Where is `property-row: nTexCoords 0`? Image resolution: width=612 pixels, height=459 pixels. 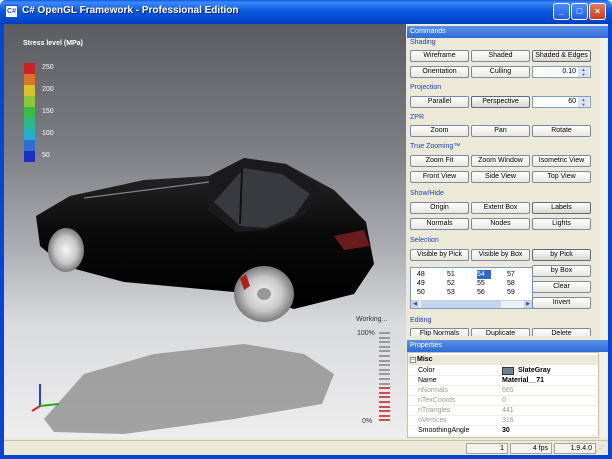 property-row: nTexCoords 0 is located at coordinates (503, 401).